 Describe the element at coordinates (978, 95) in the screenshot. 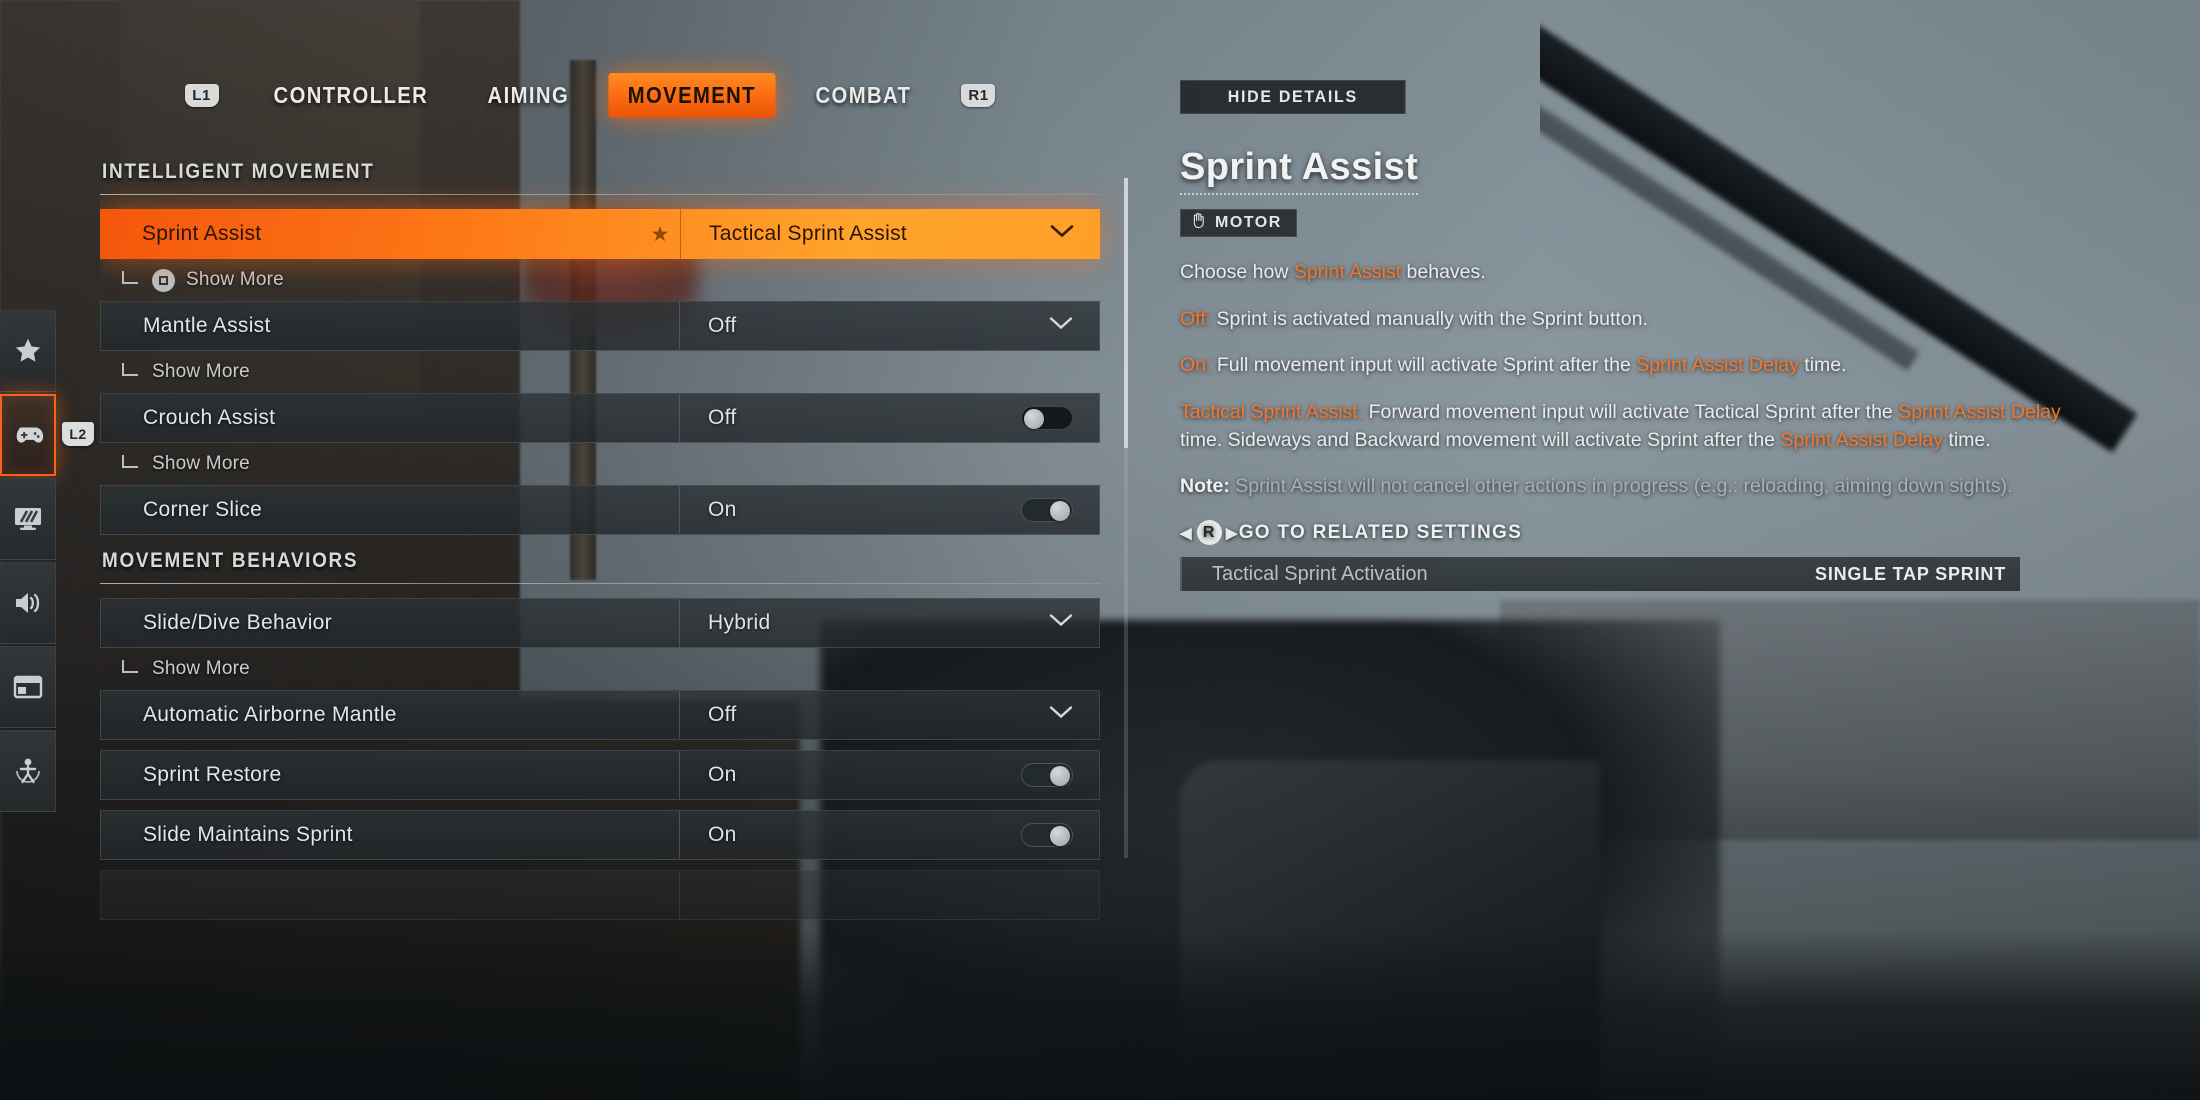

I see `right-bumper-icon: R1` at that location.